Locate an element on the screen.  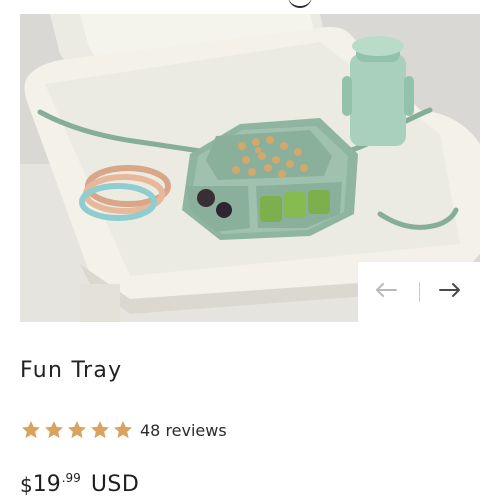
product-title: Fun Tray is located at coordinates (71, 370).